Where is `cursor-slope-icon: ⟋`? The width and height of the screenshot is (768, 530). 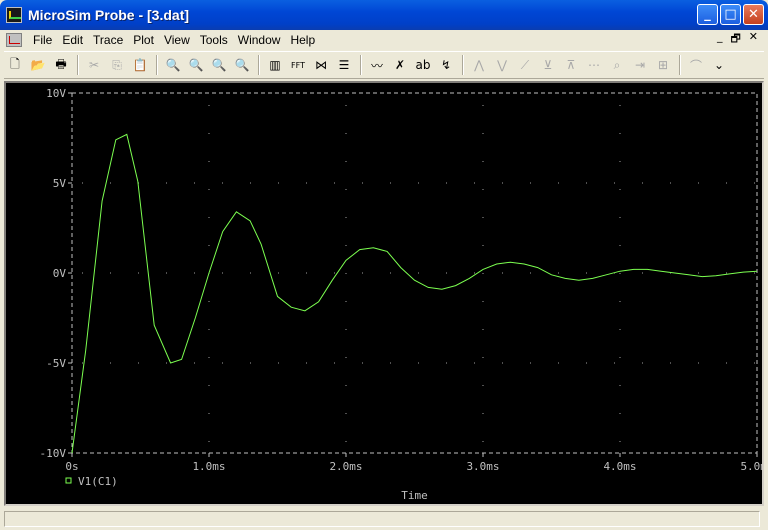 cursor-slope-icon: ⟋ is located at coordinates (525, 65).